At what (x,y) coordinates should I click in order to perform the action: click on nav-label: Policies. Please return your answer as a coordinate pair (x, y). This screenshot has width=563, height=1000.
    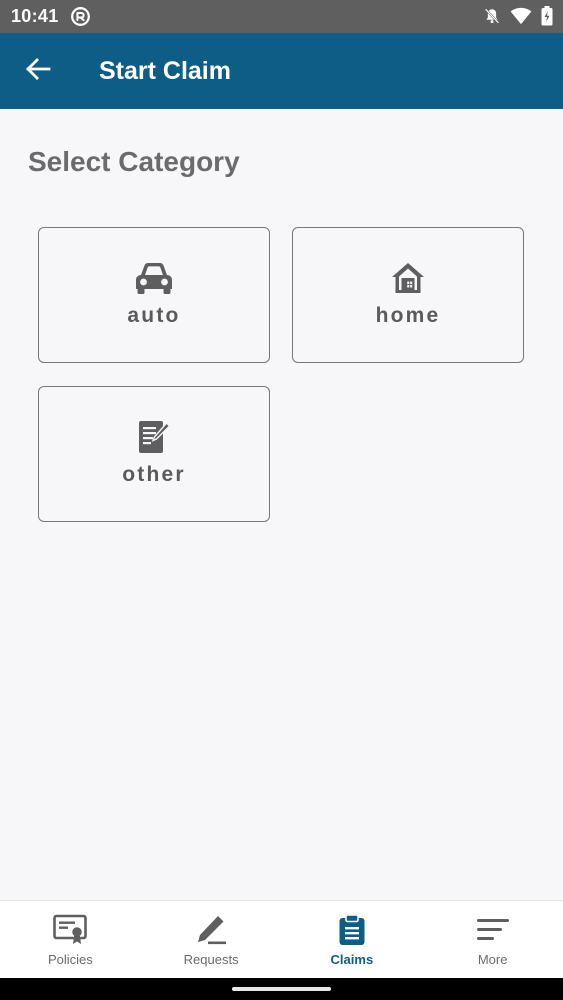
    Looking at the image, I should click on (70, 959).